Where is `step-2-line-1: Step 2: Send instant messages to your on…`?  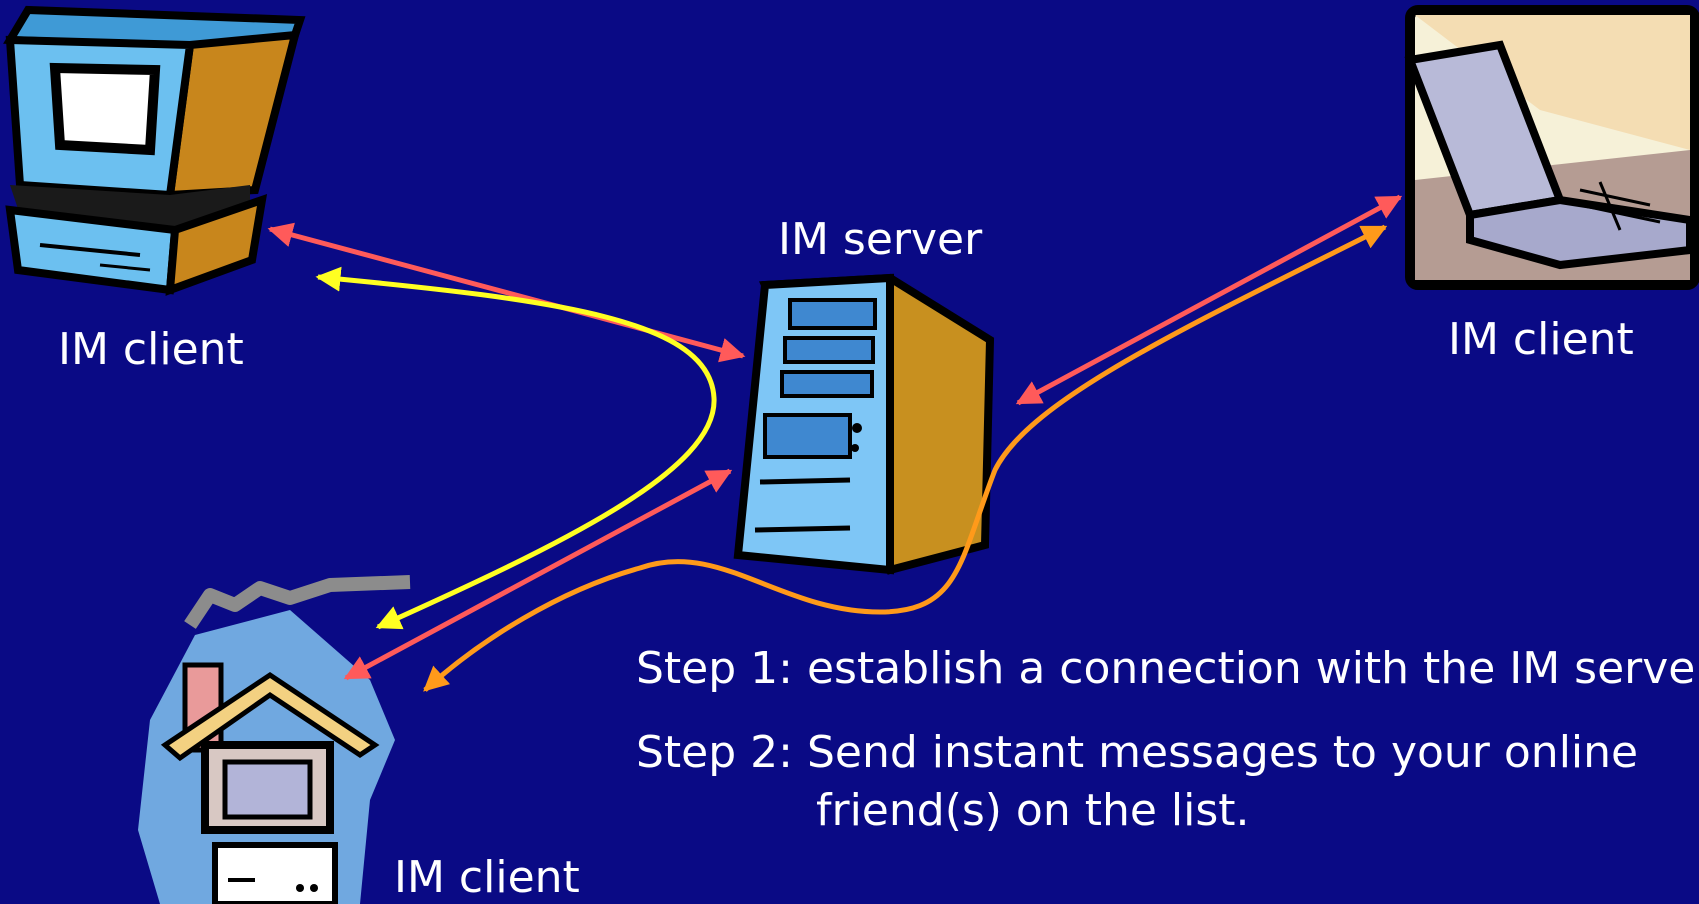 step-2-line-1: Step 2: Send instant messages to your on… is located at coordinates (1137, 752).